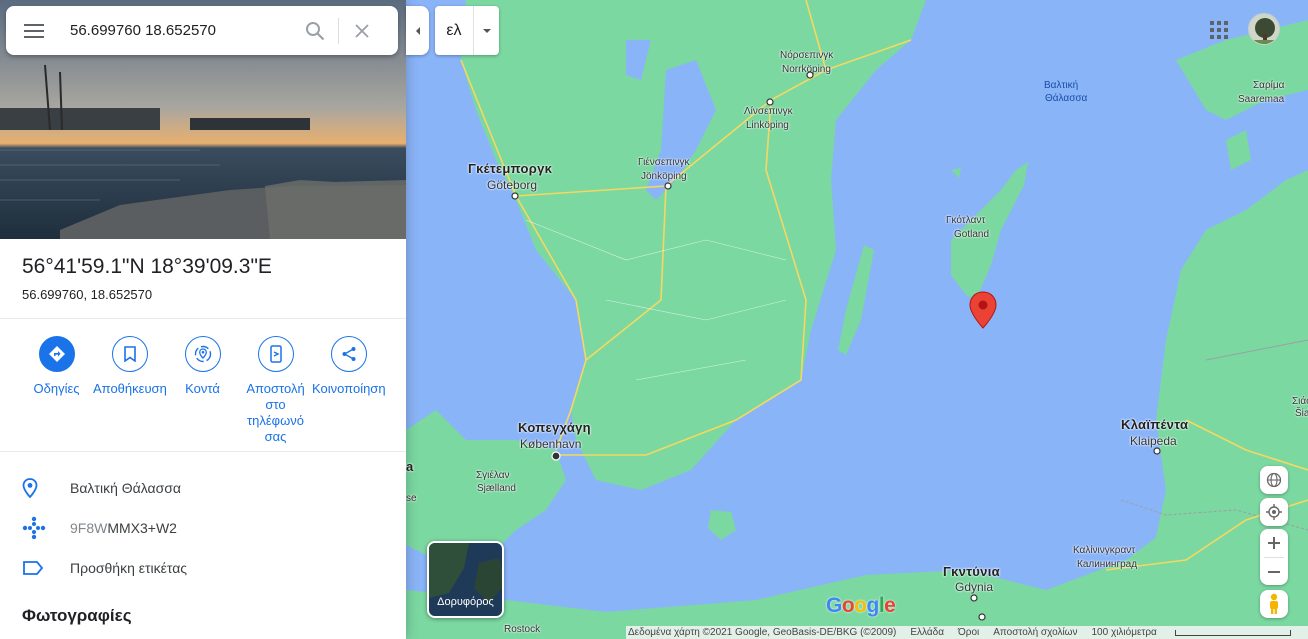 The image size is (1308, 639). I want to click on satellite-label: Δορυφόρος, so click(465, 602).